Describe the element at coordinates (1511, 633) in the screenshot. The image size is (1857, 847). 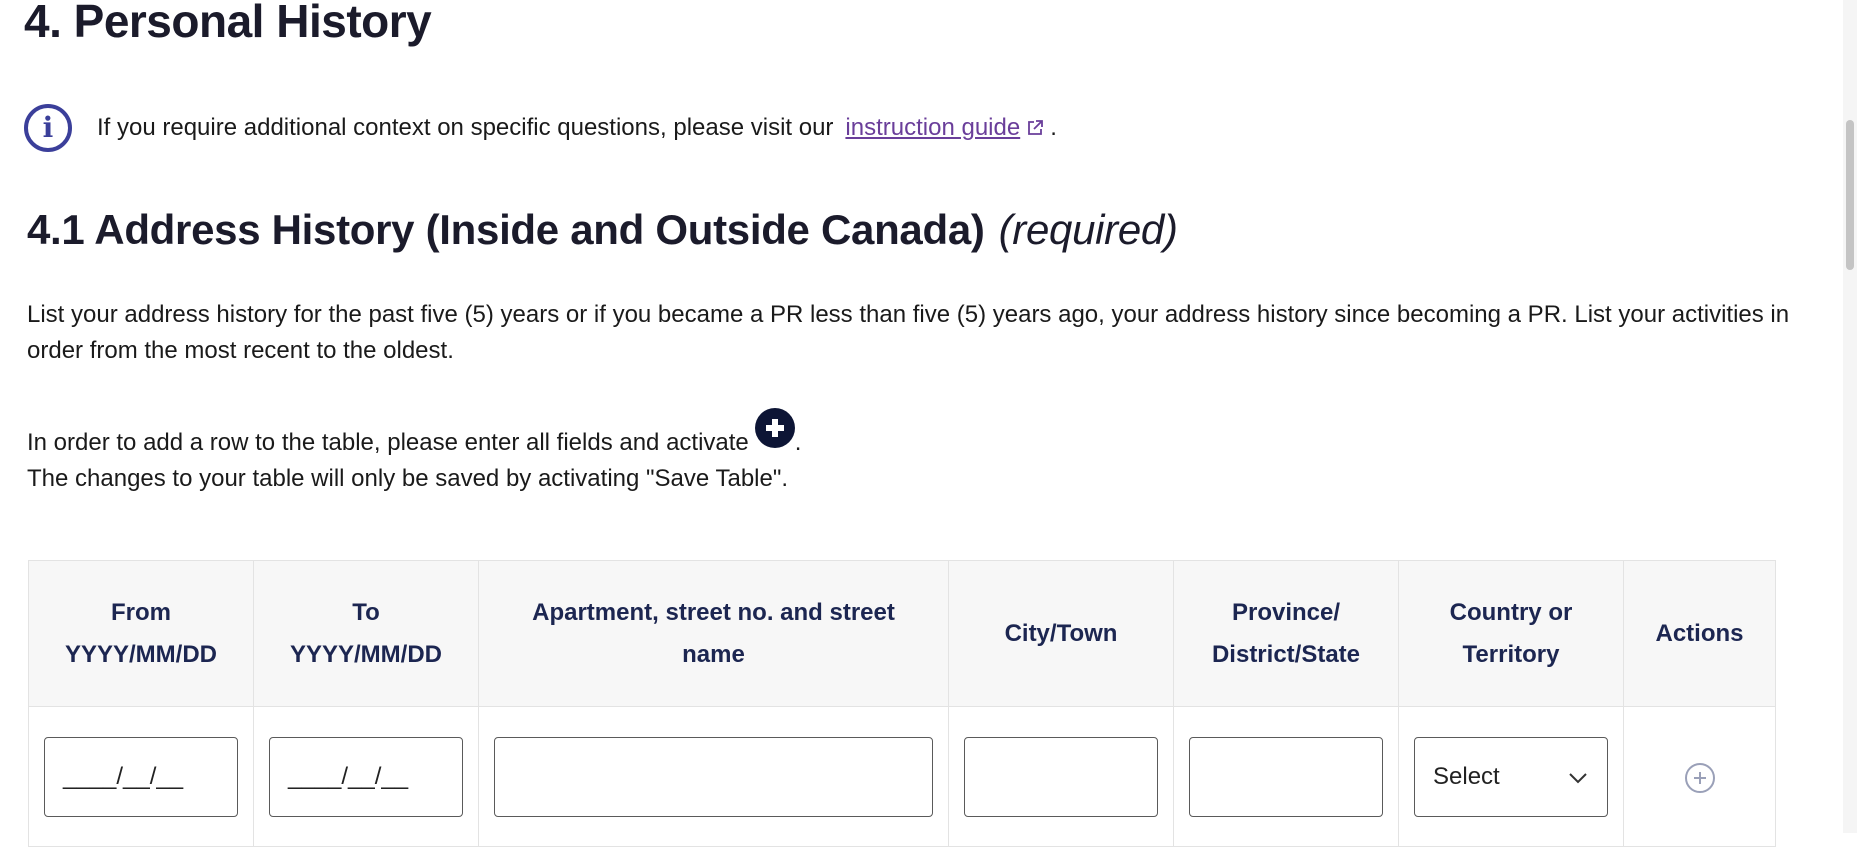
I see `header-country: Country or Territory` at that location.